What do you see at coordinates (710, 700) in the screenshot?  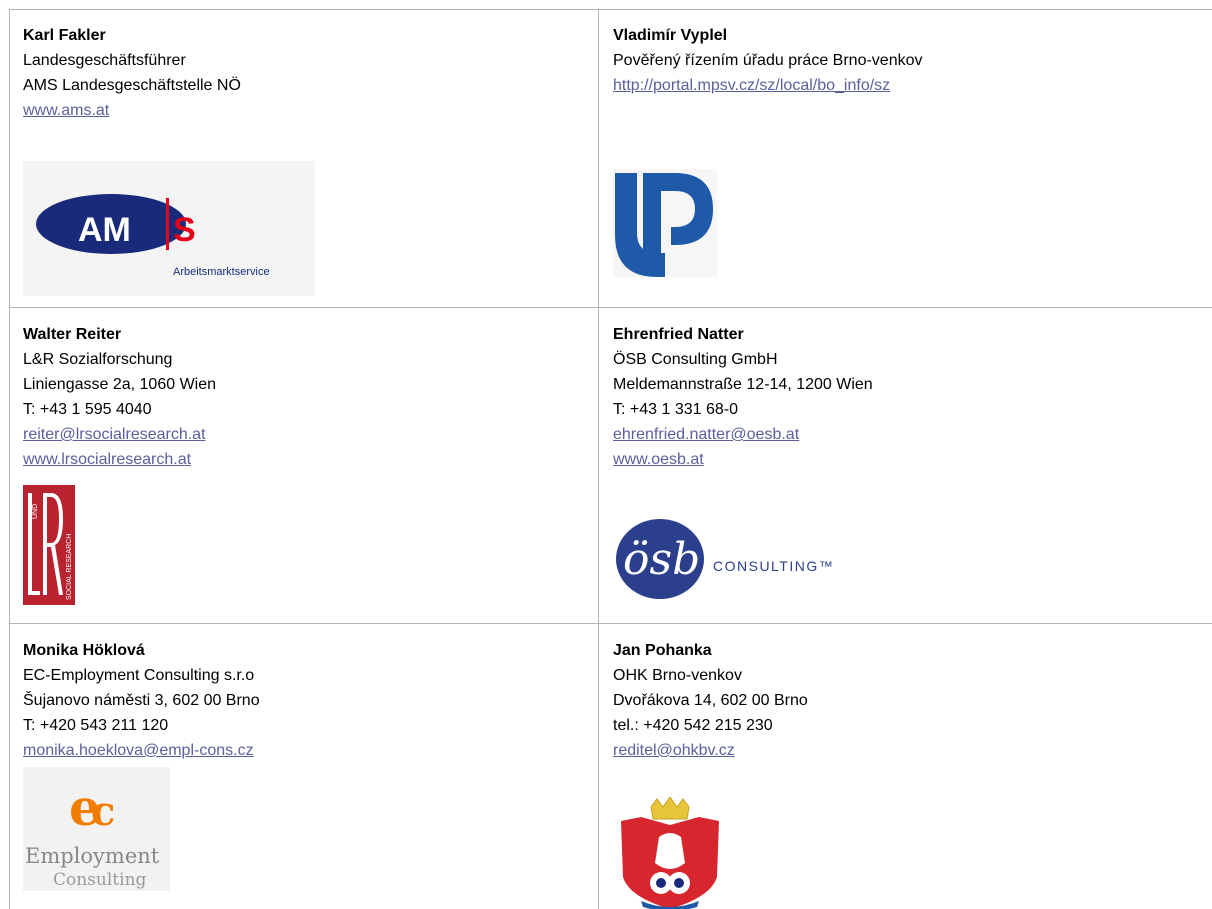 I see `contact-address: Dvořákova 14, 602 00 Brno` at bounding box center [710, 700].